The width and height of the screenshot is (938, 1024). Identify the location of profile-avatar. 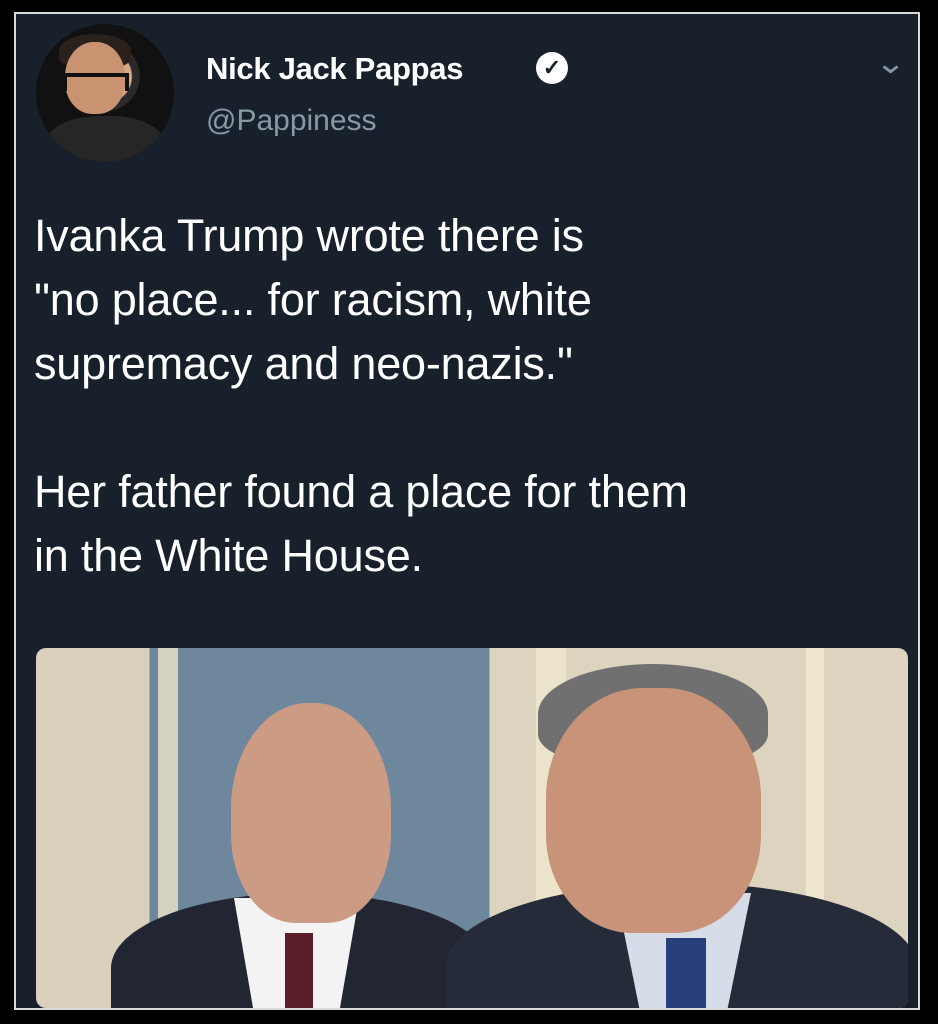
(105, 93).